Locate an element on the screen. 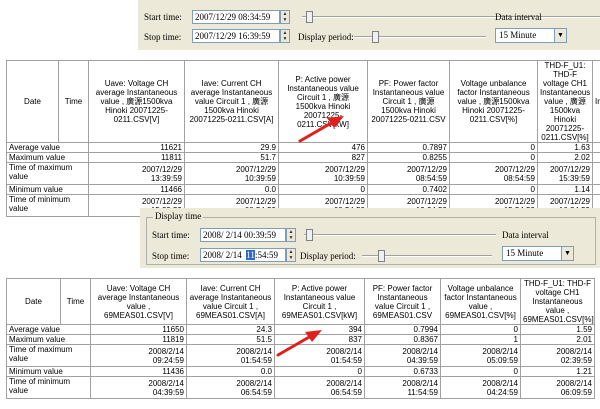 The height and width of the screenshot is (409, 600). slider-track is located at coordinates (400, 235).